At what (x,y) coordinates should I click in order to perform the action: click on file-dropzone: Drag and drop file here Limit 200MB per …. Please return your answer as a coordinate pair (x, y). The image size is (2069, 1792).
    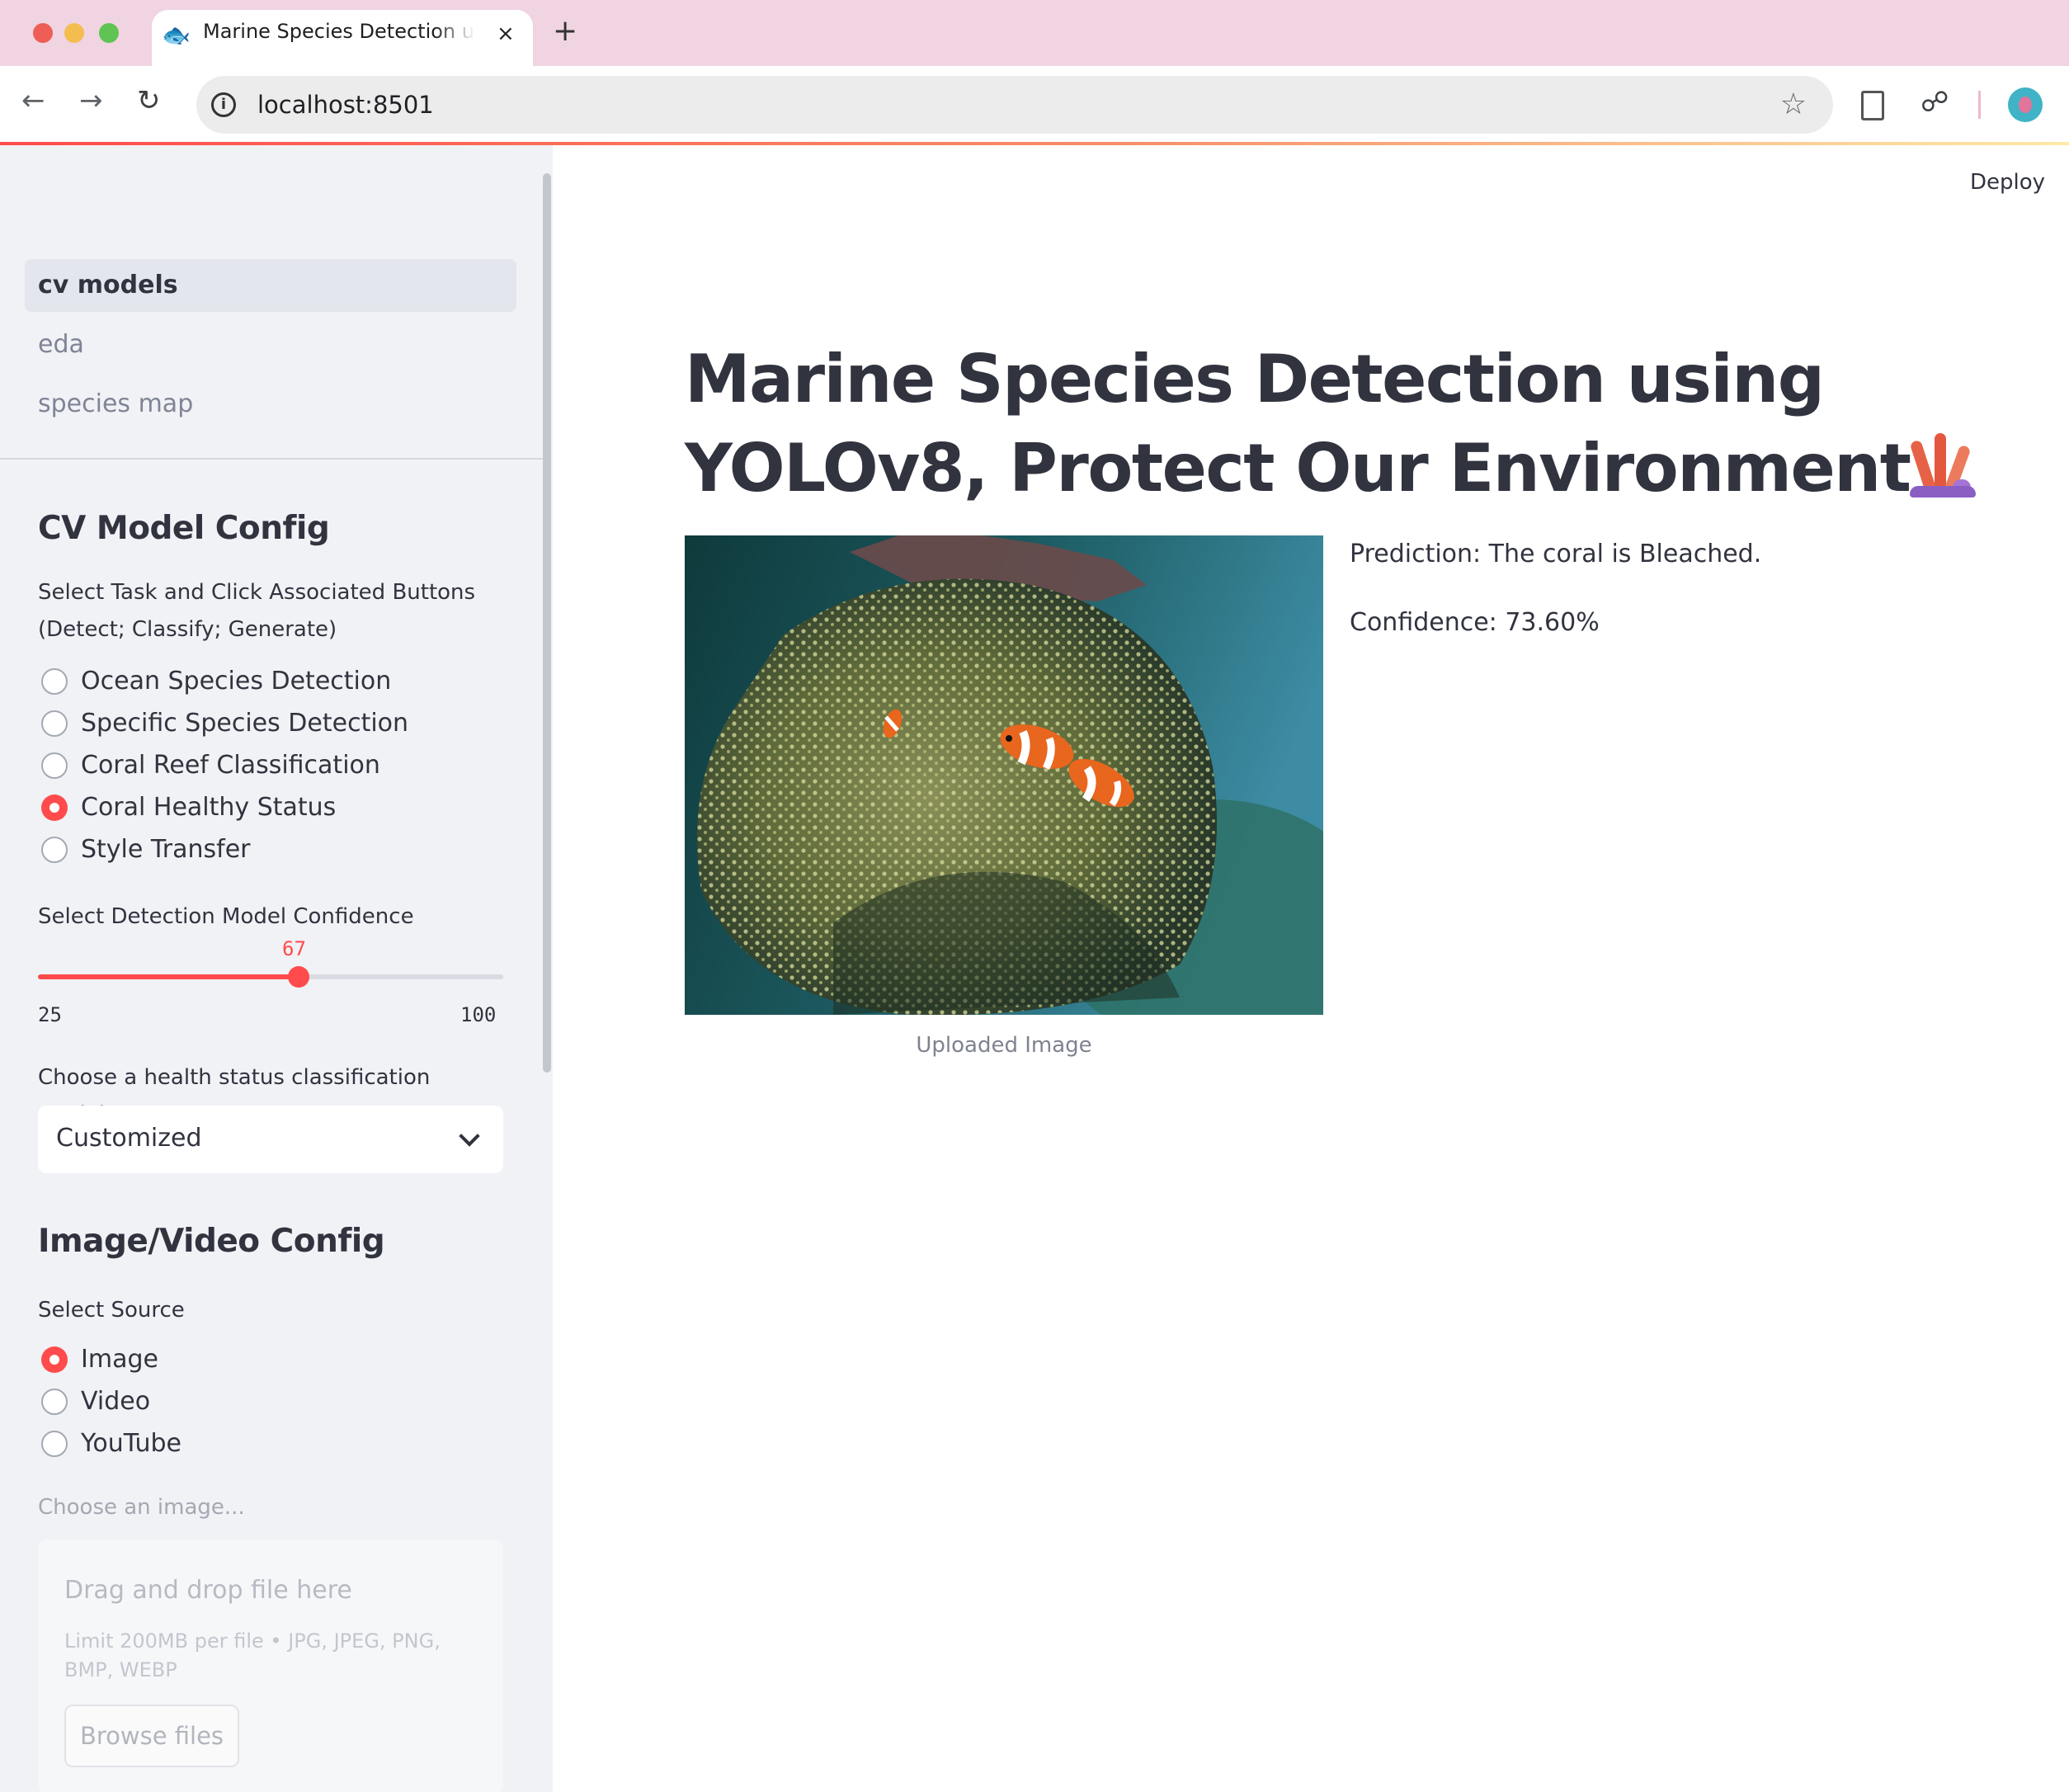
    Looking at the image, I should click on (270, 1666).